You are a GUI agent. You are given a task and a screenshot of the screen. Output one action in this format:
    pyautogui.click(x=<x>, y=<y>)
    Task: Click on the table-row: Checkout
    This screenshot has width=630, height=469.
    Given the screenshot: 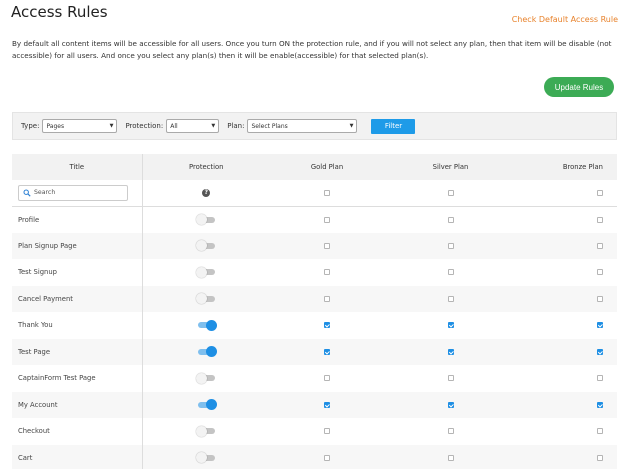 What is the action you would take?
    pyautogui.click(x=314, y=431)
    